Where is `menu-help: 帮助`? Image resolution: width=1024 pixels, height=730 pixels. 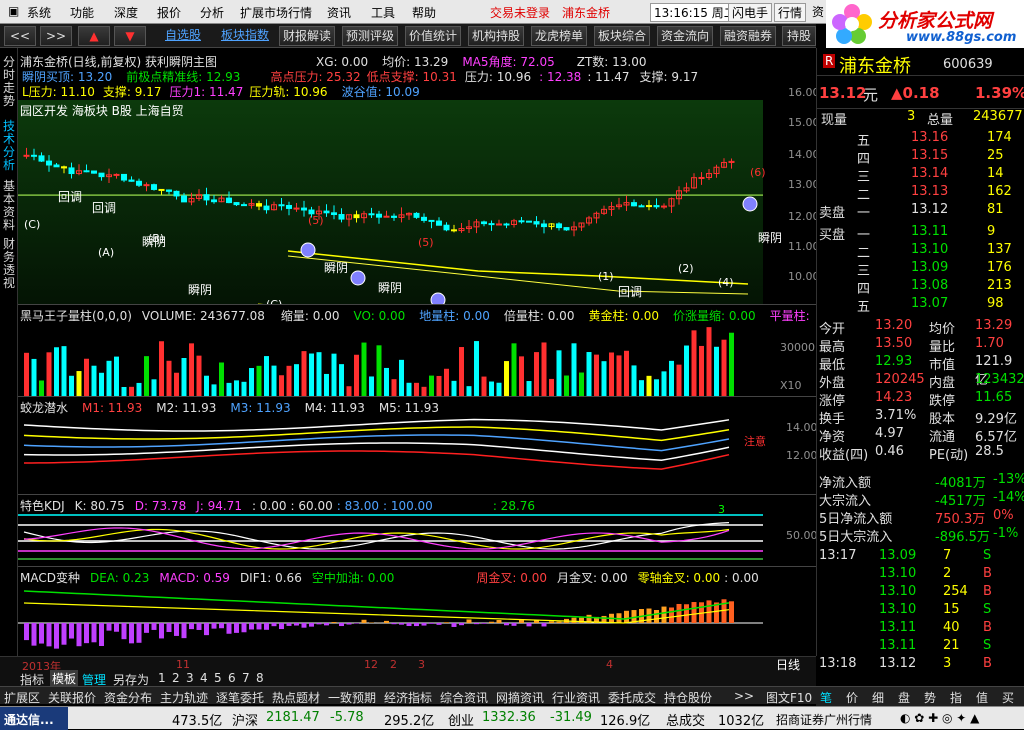 menu-help: 帮助 is located at coordinates (424, 12).